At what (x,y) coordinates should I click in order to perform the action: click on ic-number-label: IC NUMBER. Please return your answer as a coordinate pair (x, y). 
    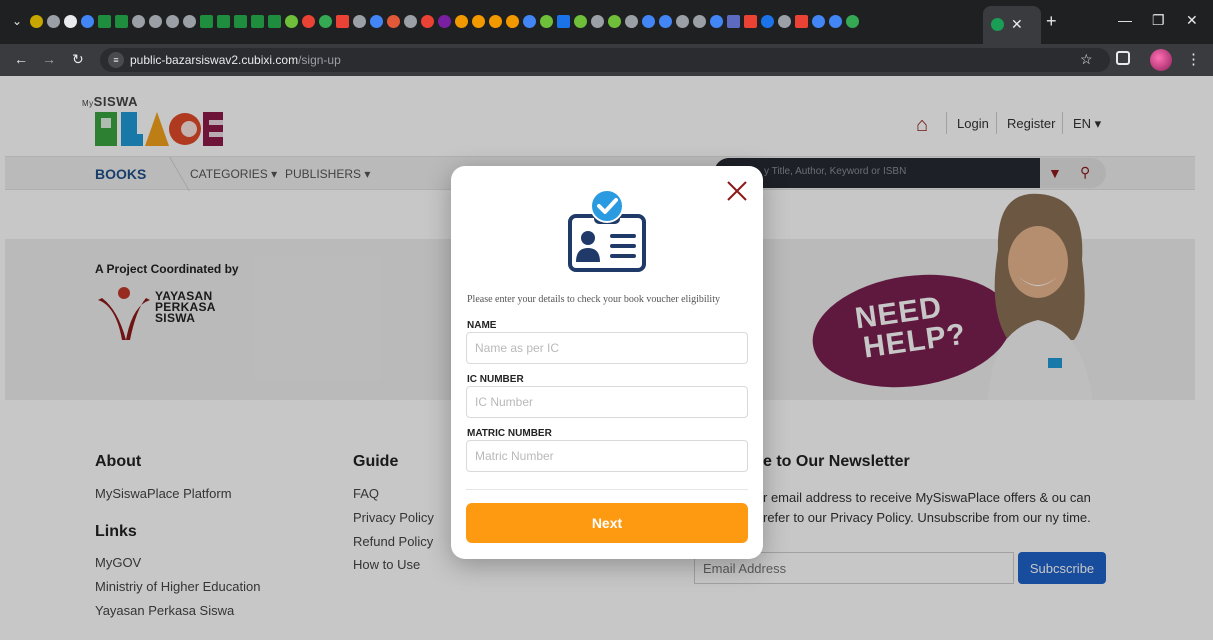
    Looking at the image, I should click on (495, 379).